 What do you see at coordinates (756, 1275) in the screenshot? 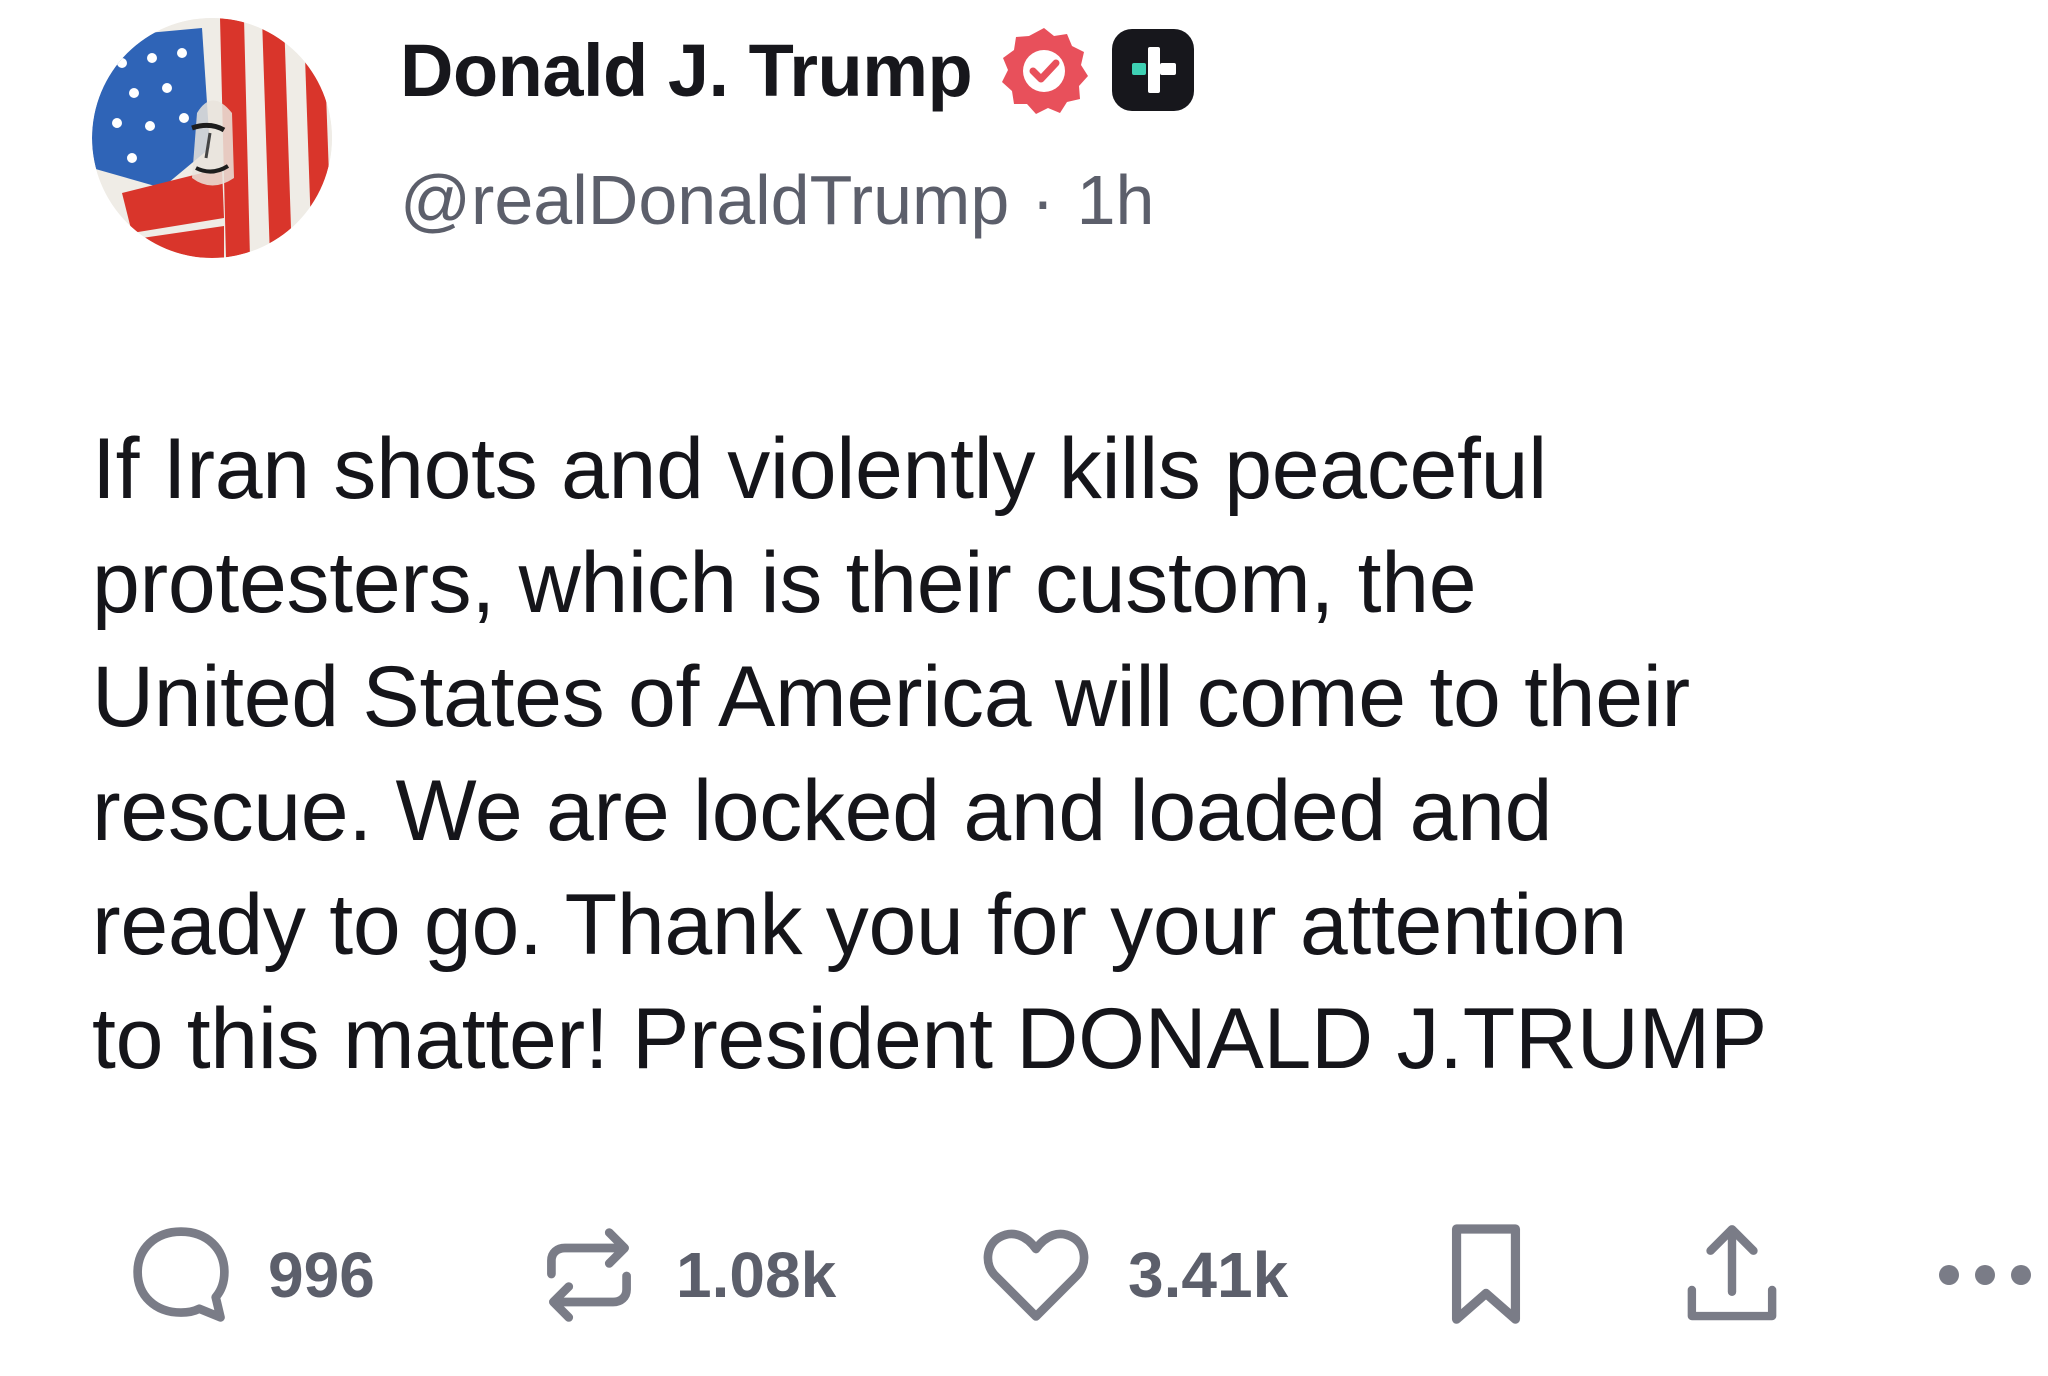
I see `repost-count: 1.08k` at bounding box center [756, 1275].